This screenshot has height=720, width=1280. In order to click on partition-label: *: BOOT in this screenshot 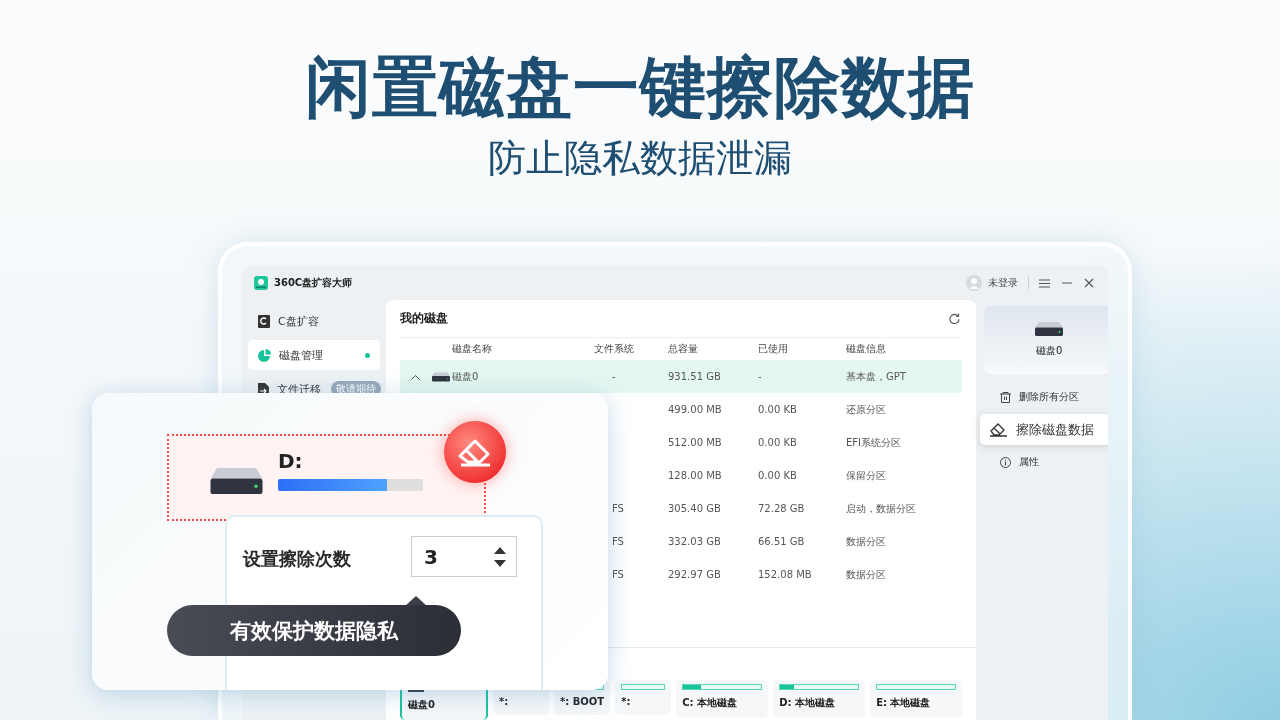, I will do `click(582, 701)`.